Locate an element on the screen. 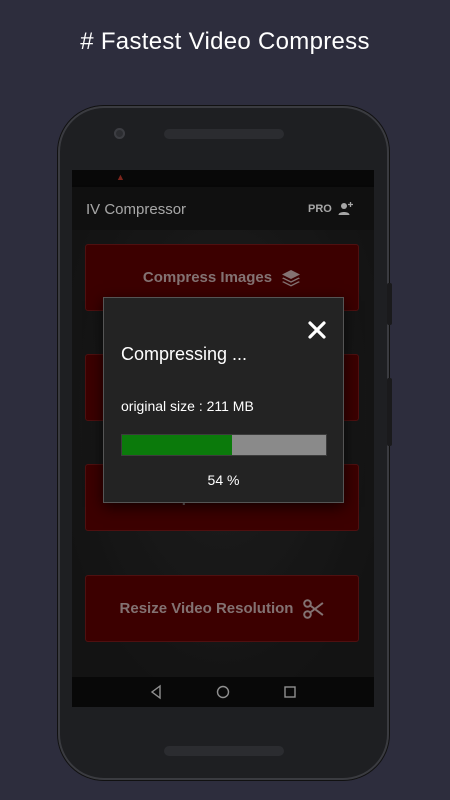 Image resolution: width=450 pixels, height=800 pixels. progress-percent: 54 % is located at coordinates (223, 480).